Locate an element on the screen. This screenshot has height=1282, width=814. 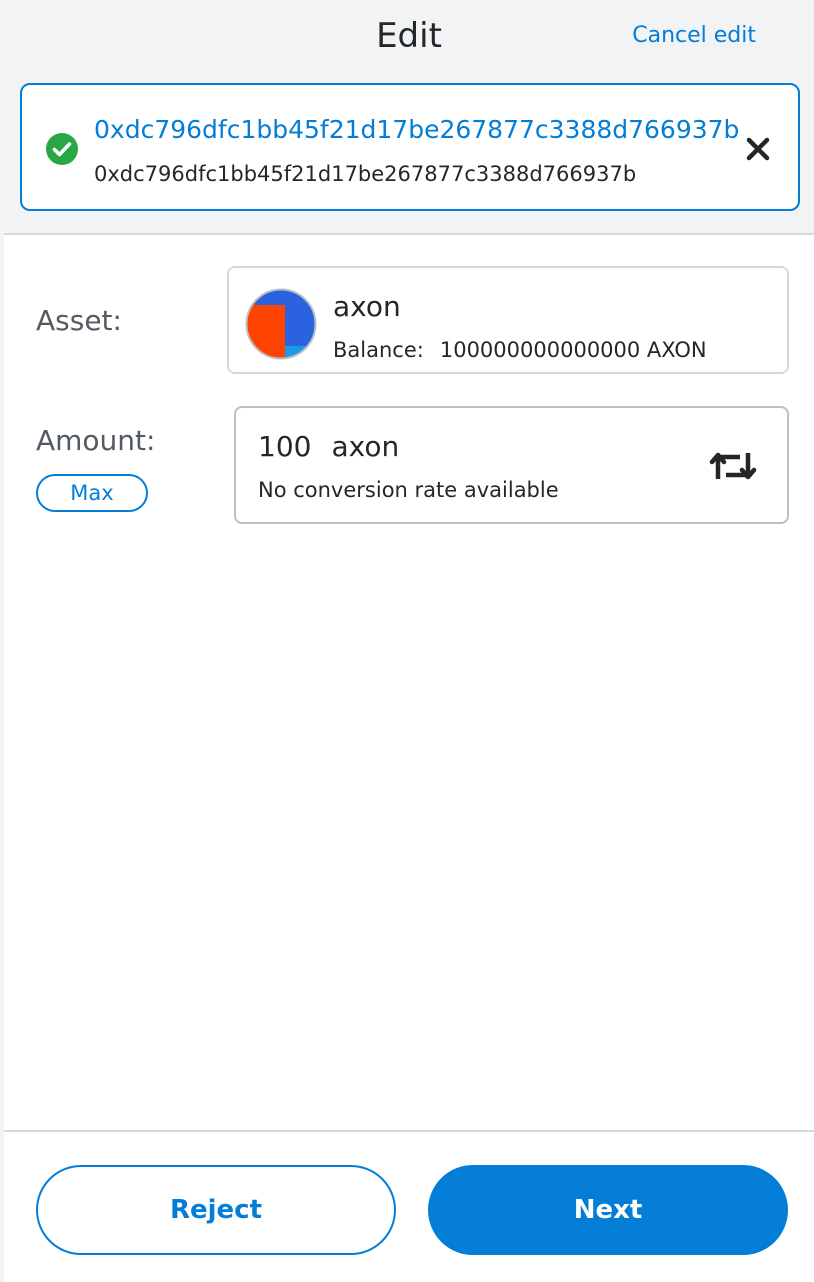
cancel-edit-link: Cancel edit is located at coordinates (694, 36).